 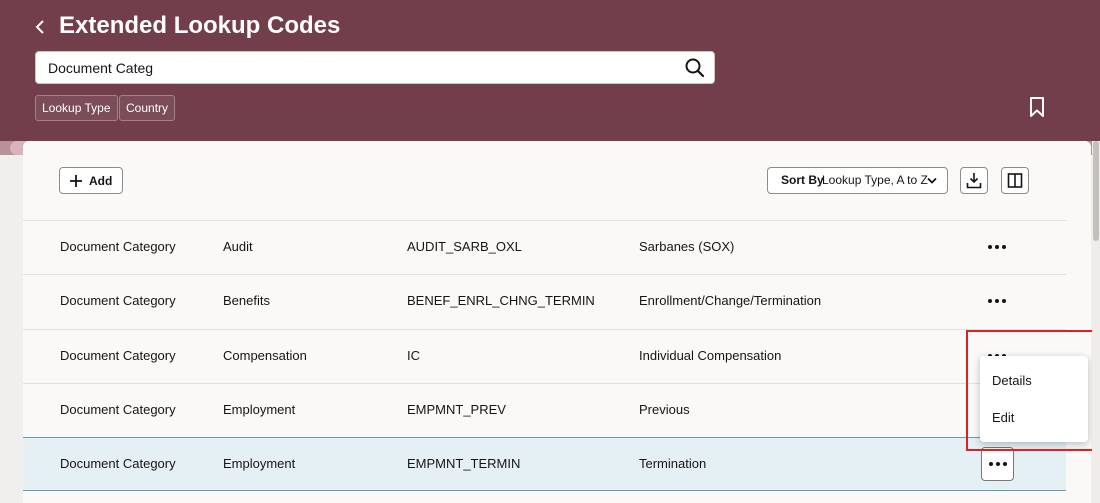 I want to click on scrollbar-thumb, so click(x=1096, y=191).